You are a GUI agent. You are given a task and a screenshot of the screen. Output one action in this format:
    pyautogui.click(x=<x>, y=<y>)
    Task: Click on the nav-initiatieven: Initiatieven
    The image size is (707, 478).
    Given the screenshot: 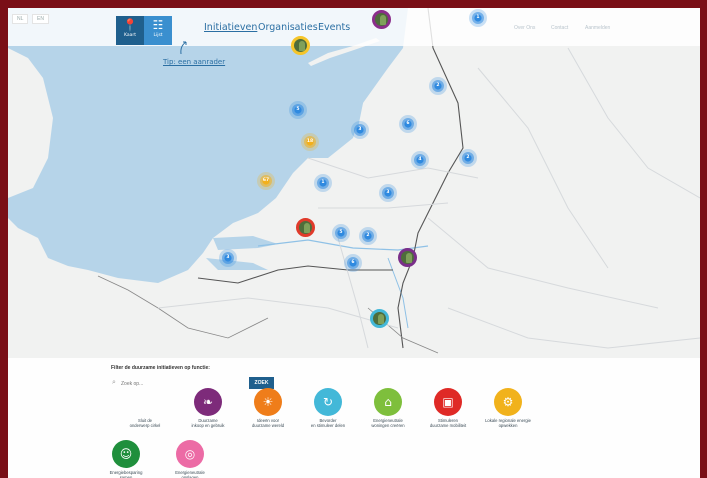 What is the action you would take?
    pyautogui.click(x=230, y=27)
    